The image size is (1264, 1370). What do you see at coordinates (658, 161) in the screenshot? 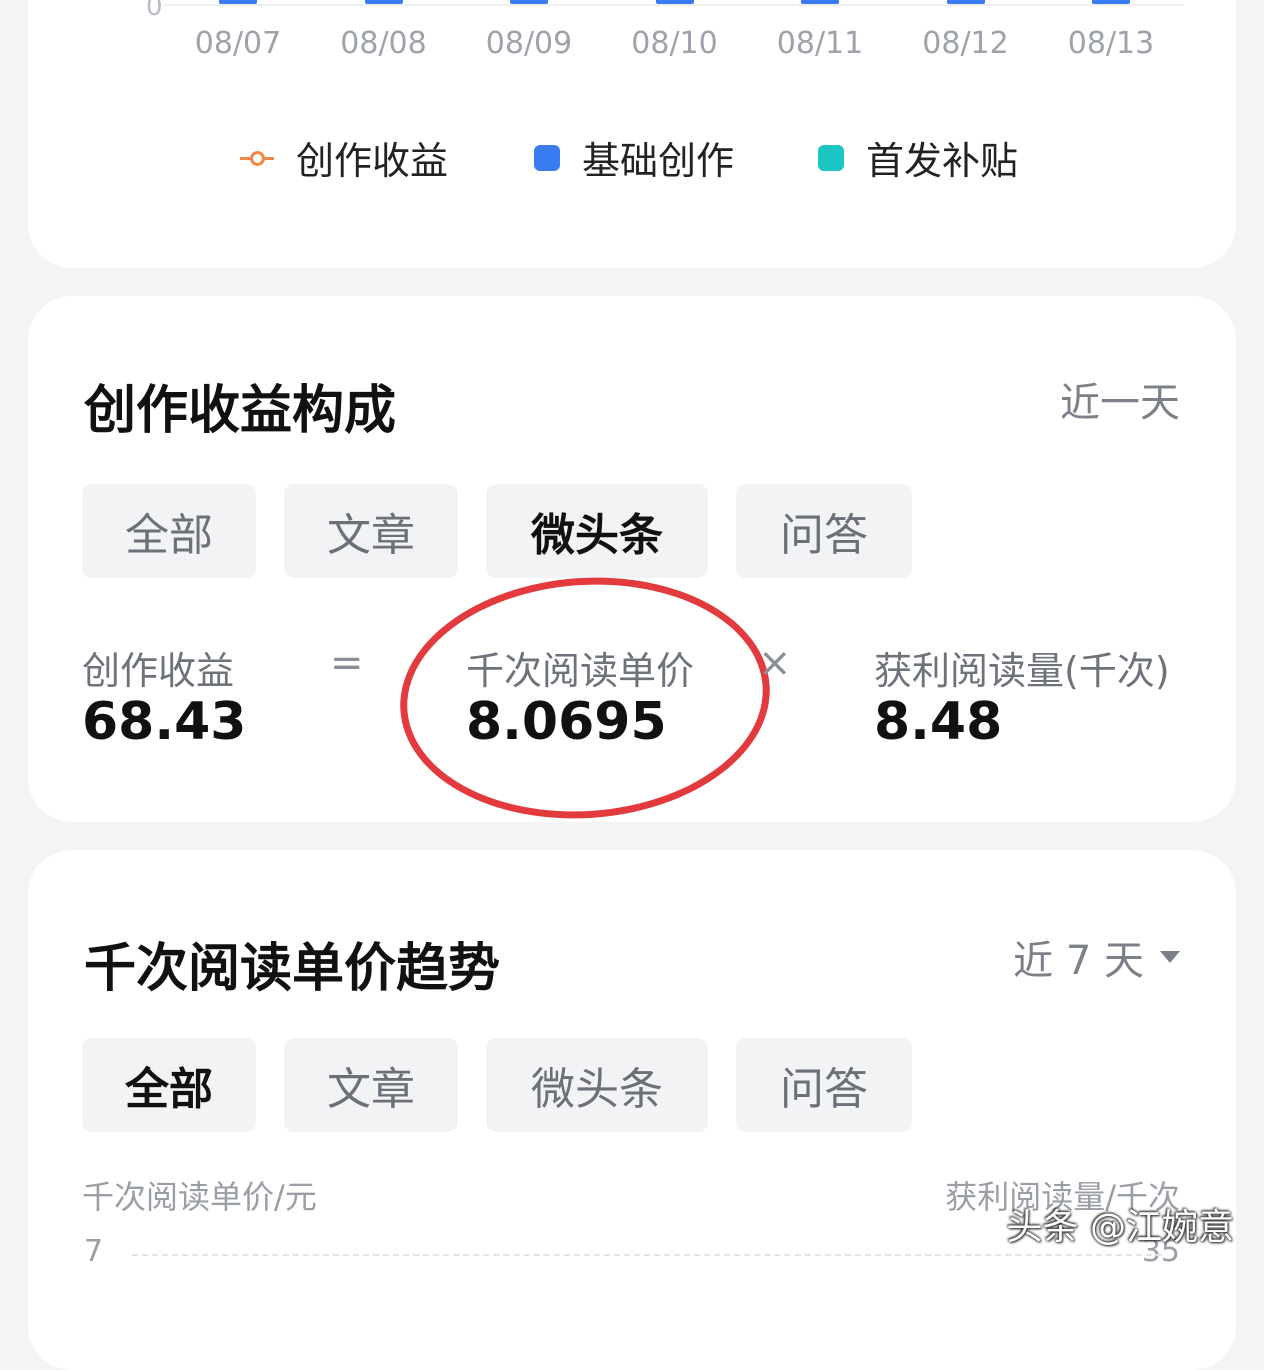
I see `legend-label: 基础创作` at bounding box center [658, 161].